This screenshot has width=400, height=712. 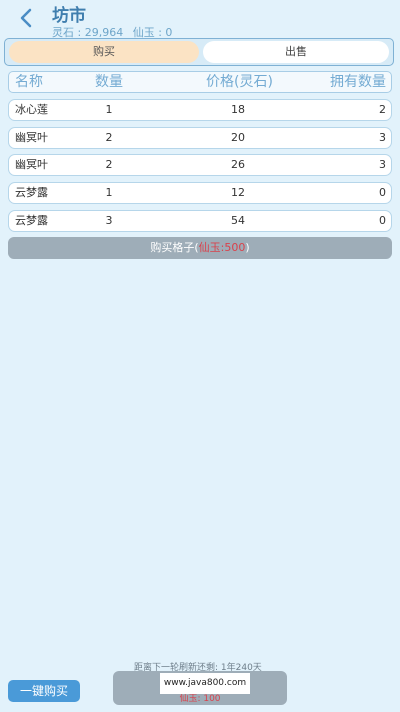 I want to click on table-row: 幽冥叶 2 20 3, so click(x=200, y=138).